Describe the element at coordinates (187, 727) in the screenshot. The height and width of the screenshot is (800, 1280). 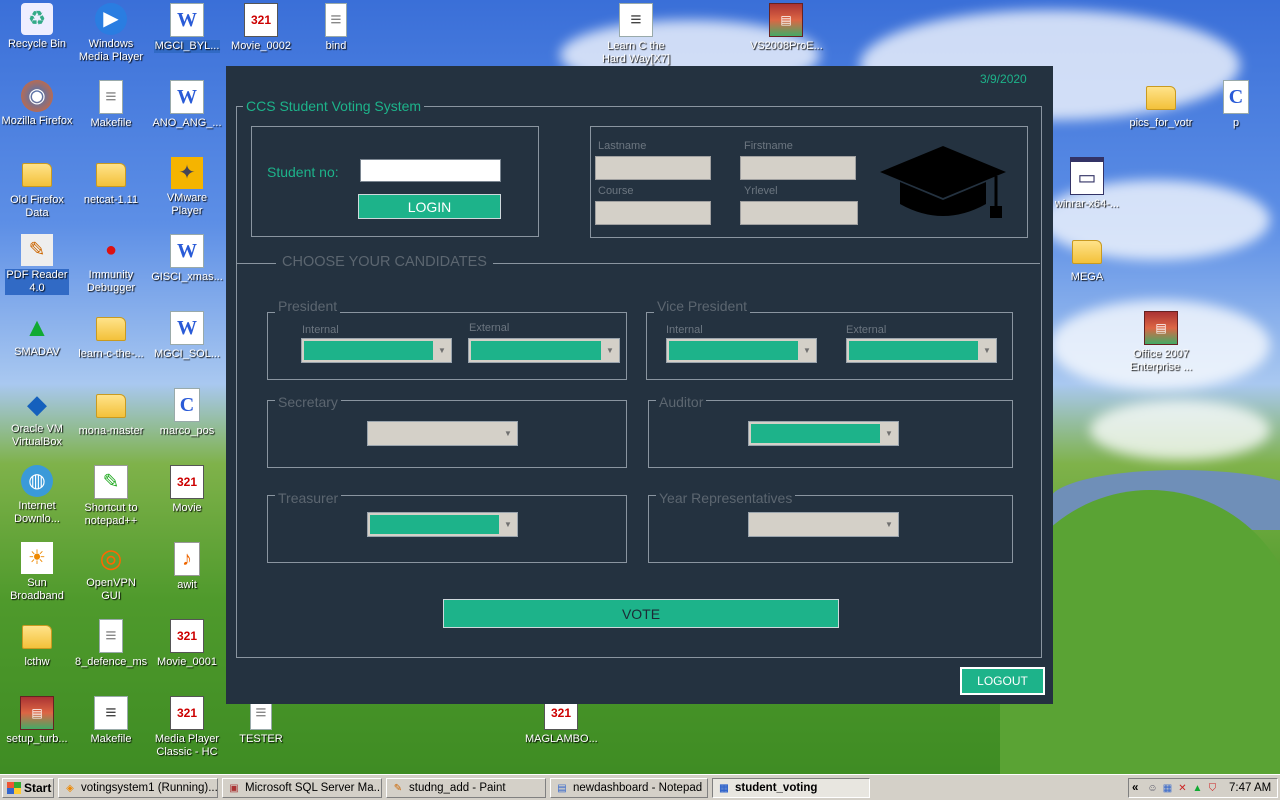
I see `desktop-icon-mpc-hc: 321 Media Player Classic - HC` at that location.